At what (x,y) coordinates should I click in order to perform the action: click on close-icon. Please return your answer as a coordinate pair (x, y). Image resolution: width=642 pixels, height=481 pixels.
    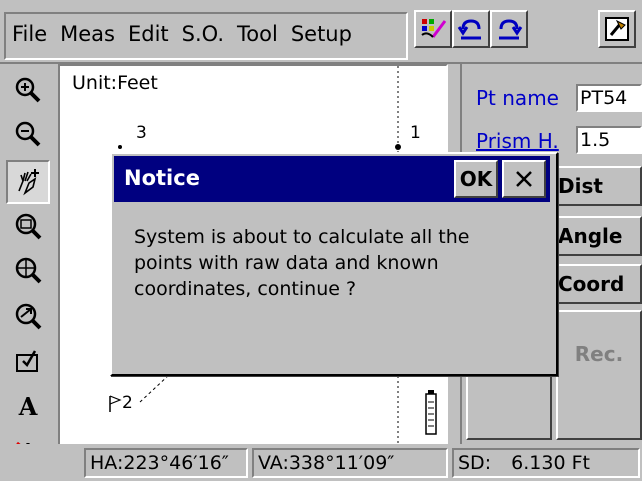
    Looking at the image, I should click on (524, 179).